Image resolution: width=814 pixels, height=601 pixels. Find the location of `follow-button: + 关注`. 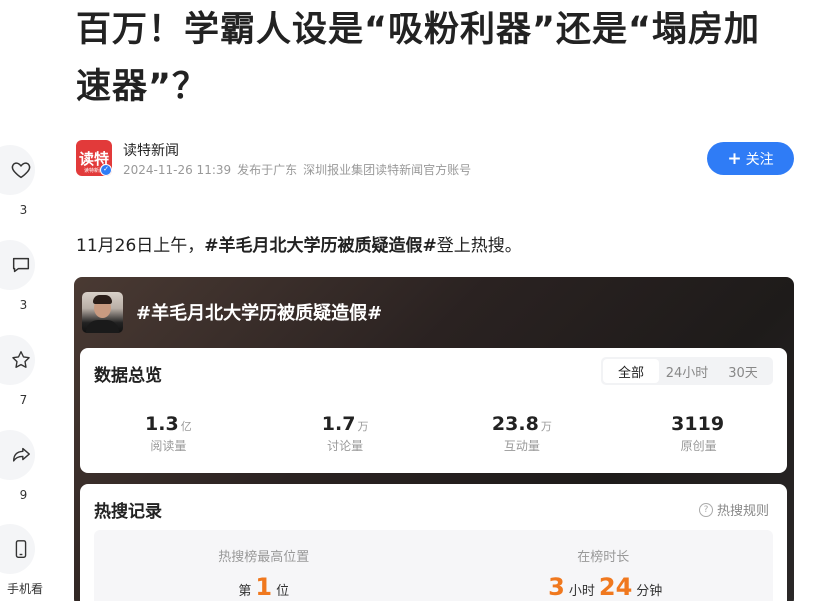

follow-button: + 关注 is located at coordinates (750, 158).